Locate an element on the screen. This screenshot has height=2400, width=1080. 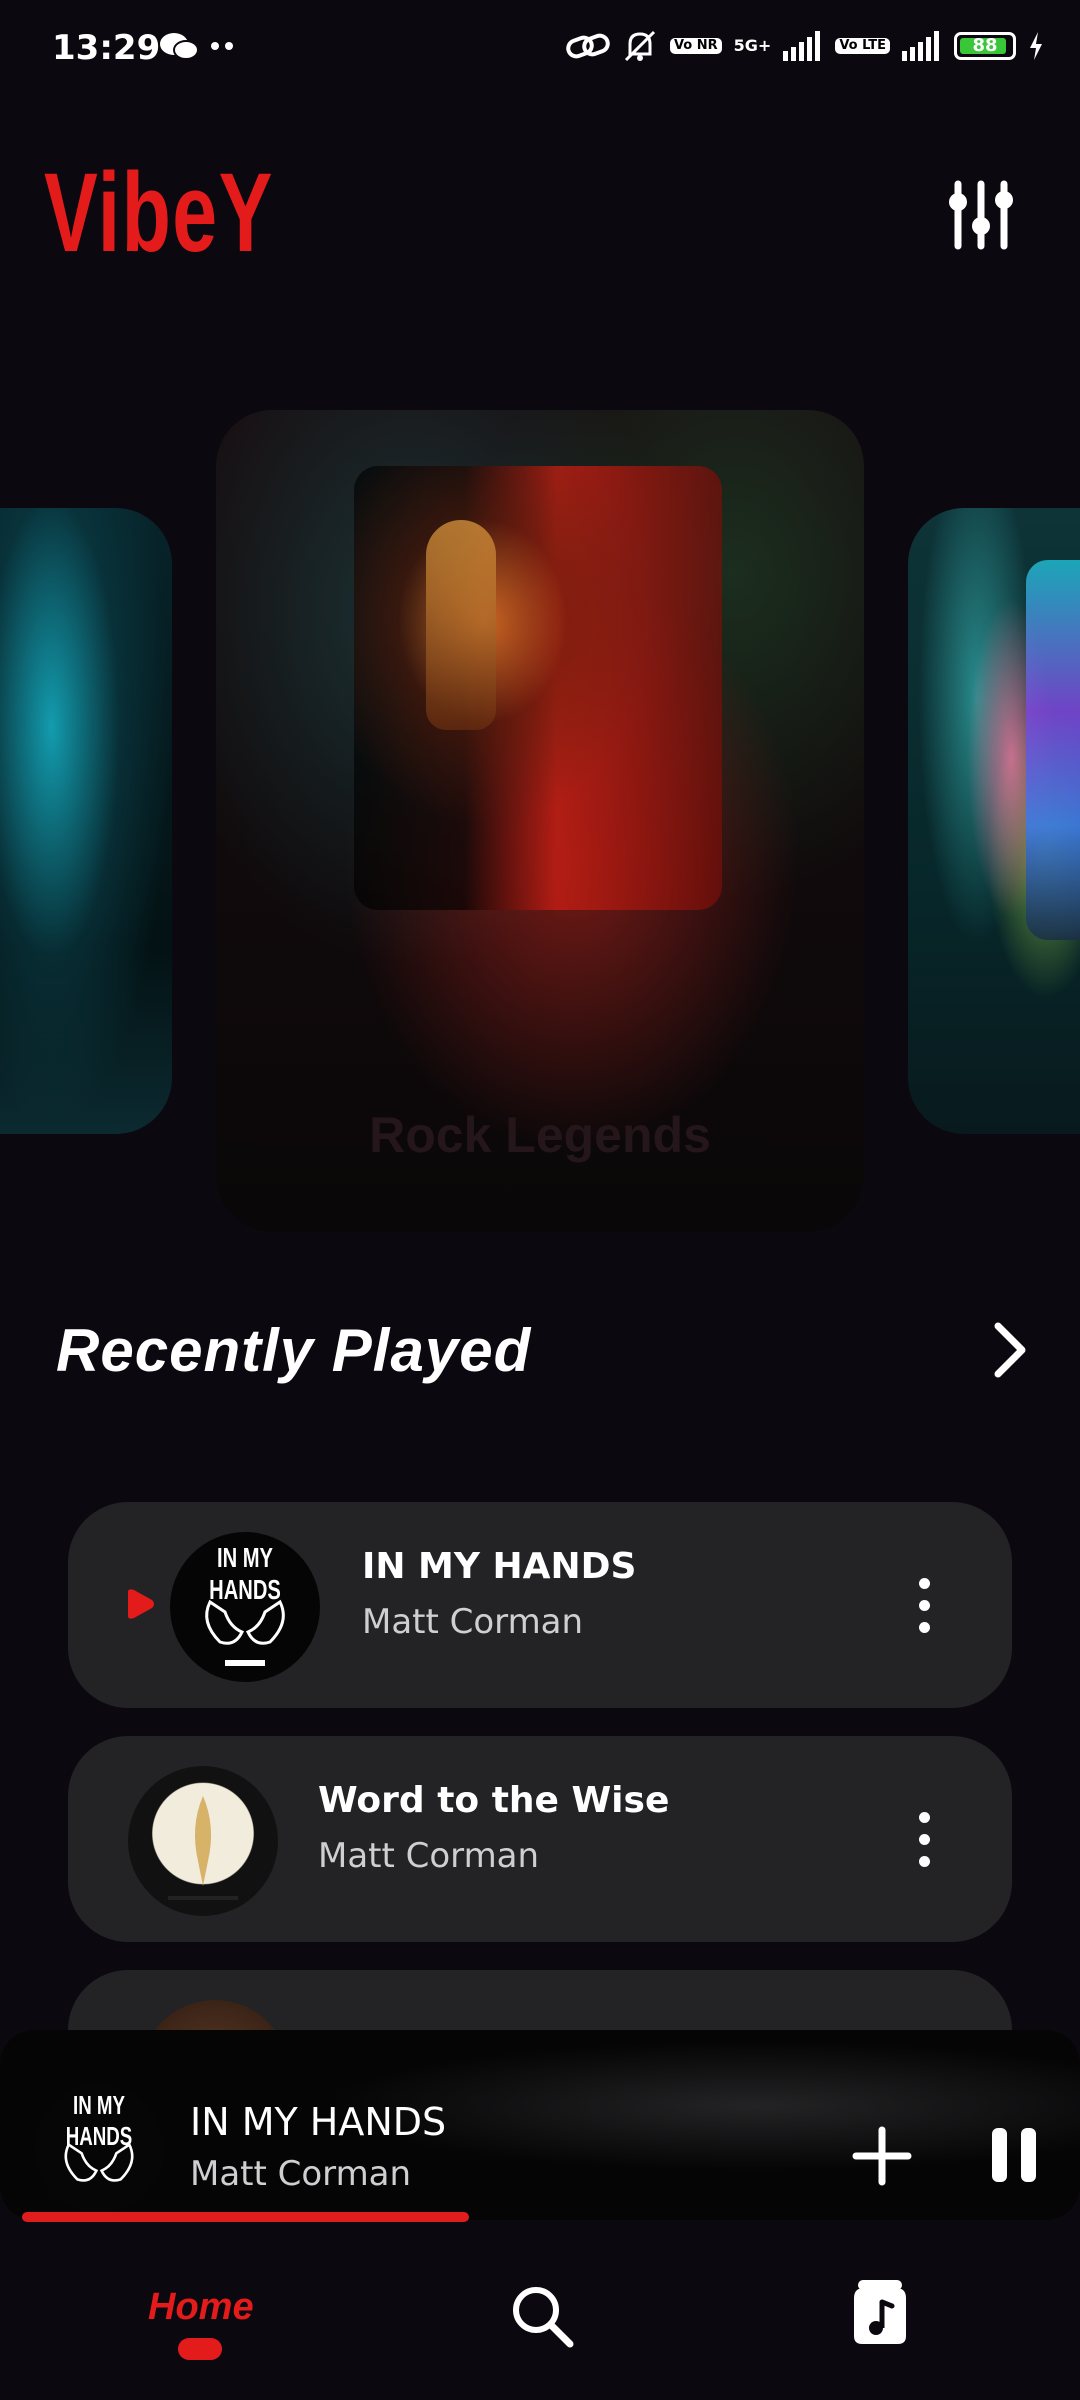
recent-track-item: Word to the Wise Matt Corman is located at coordinates (540, 1839).